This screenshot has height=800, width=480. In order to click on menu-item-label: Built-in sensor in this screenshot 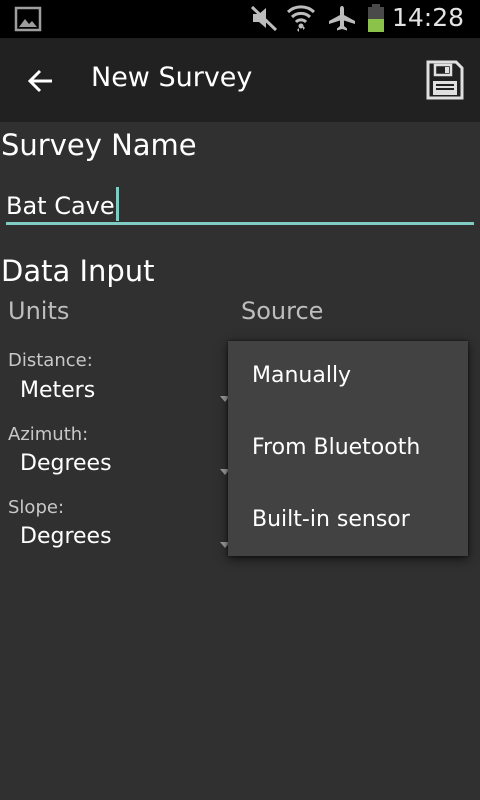, I will do `click(331, 519)`.